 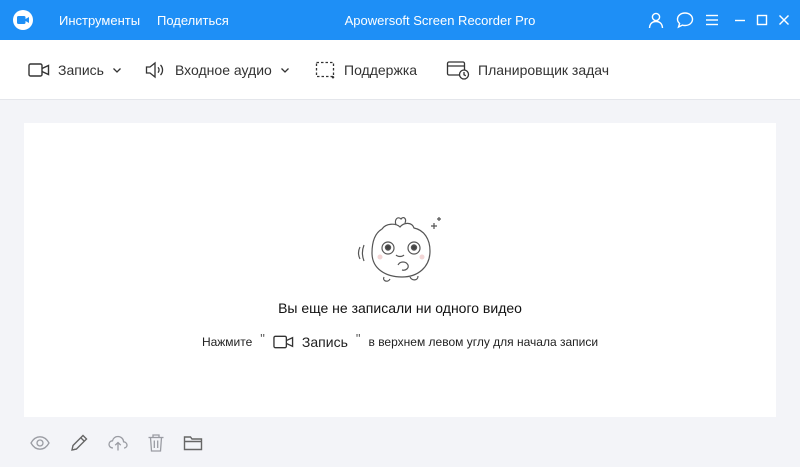 What do you see at coordinates (262, 338) in the screenshot?
I see `hint-quote-open: "` at bounding box center [262, 338].